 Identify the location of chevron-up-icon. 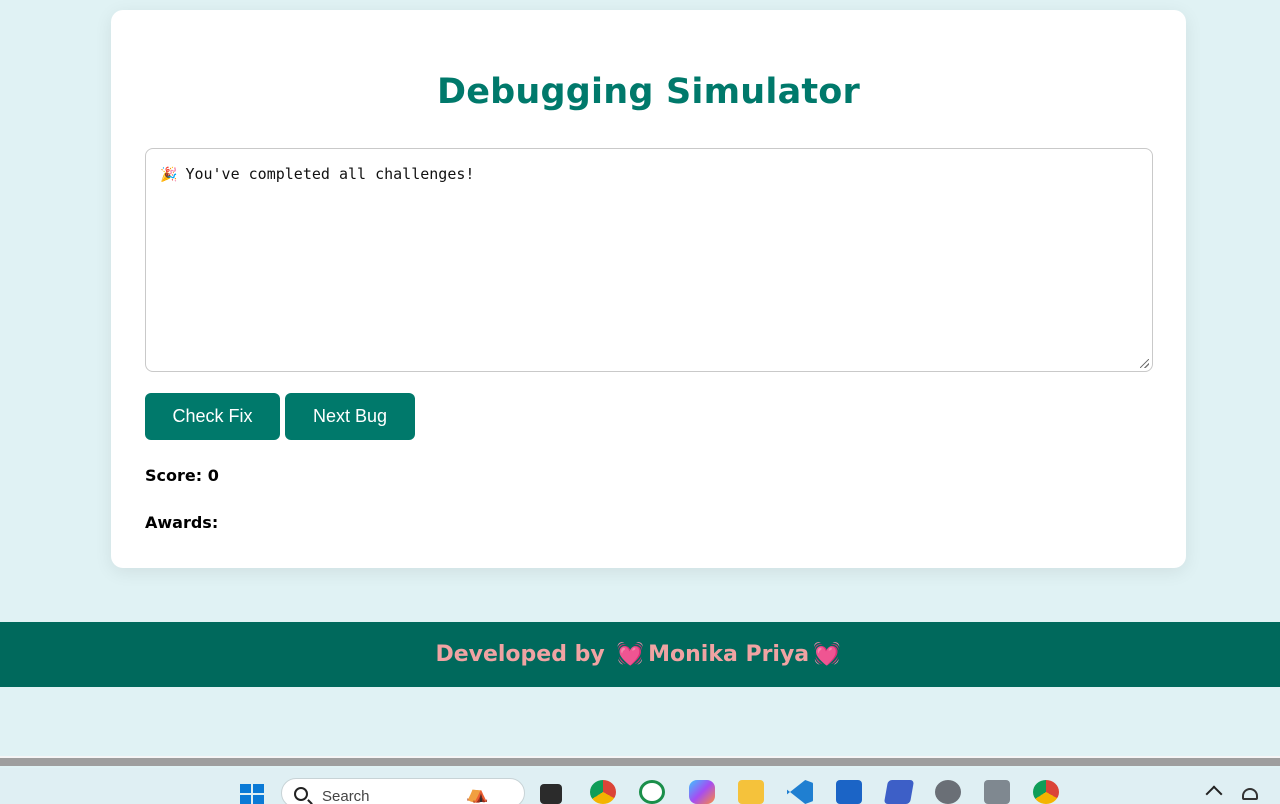
(1214, 794).